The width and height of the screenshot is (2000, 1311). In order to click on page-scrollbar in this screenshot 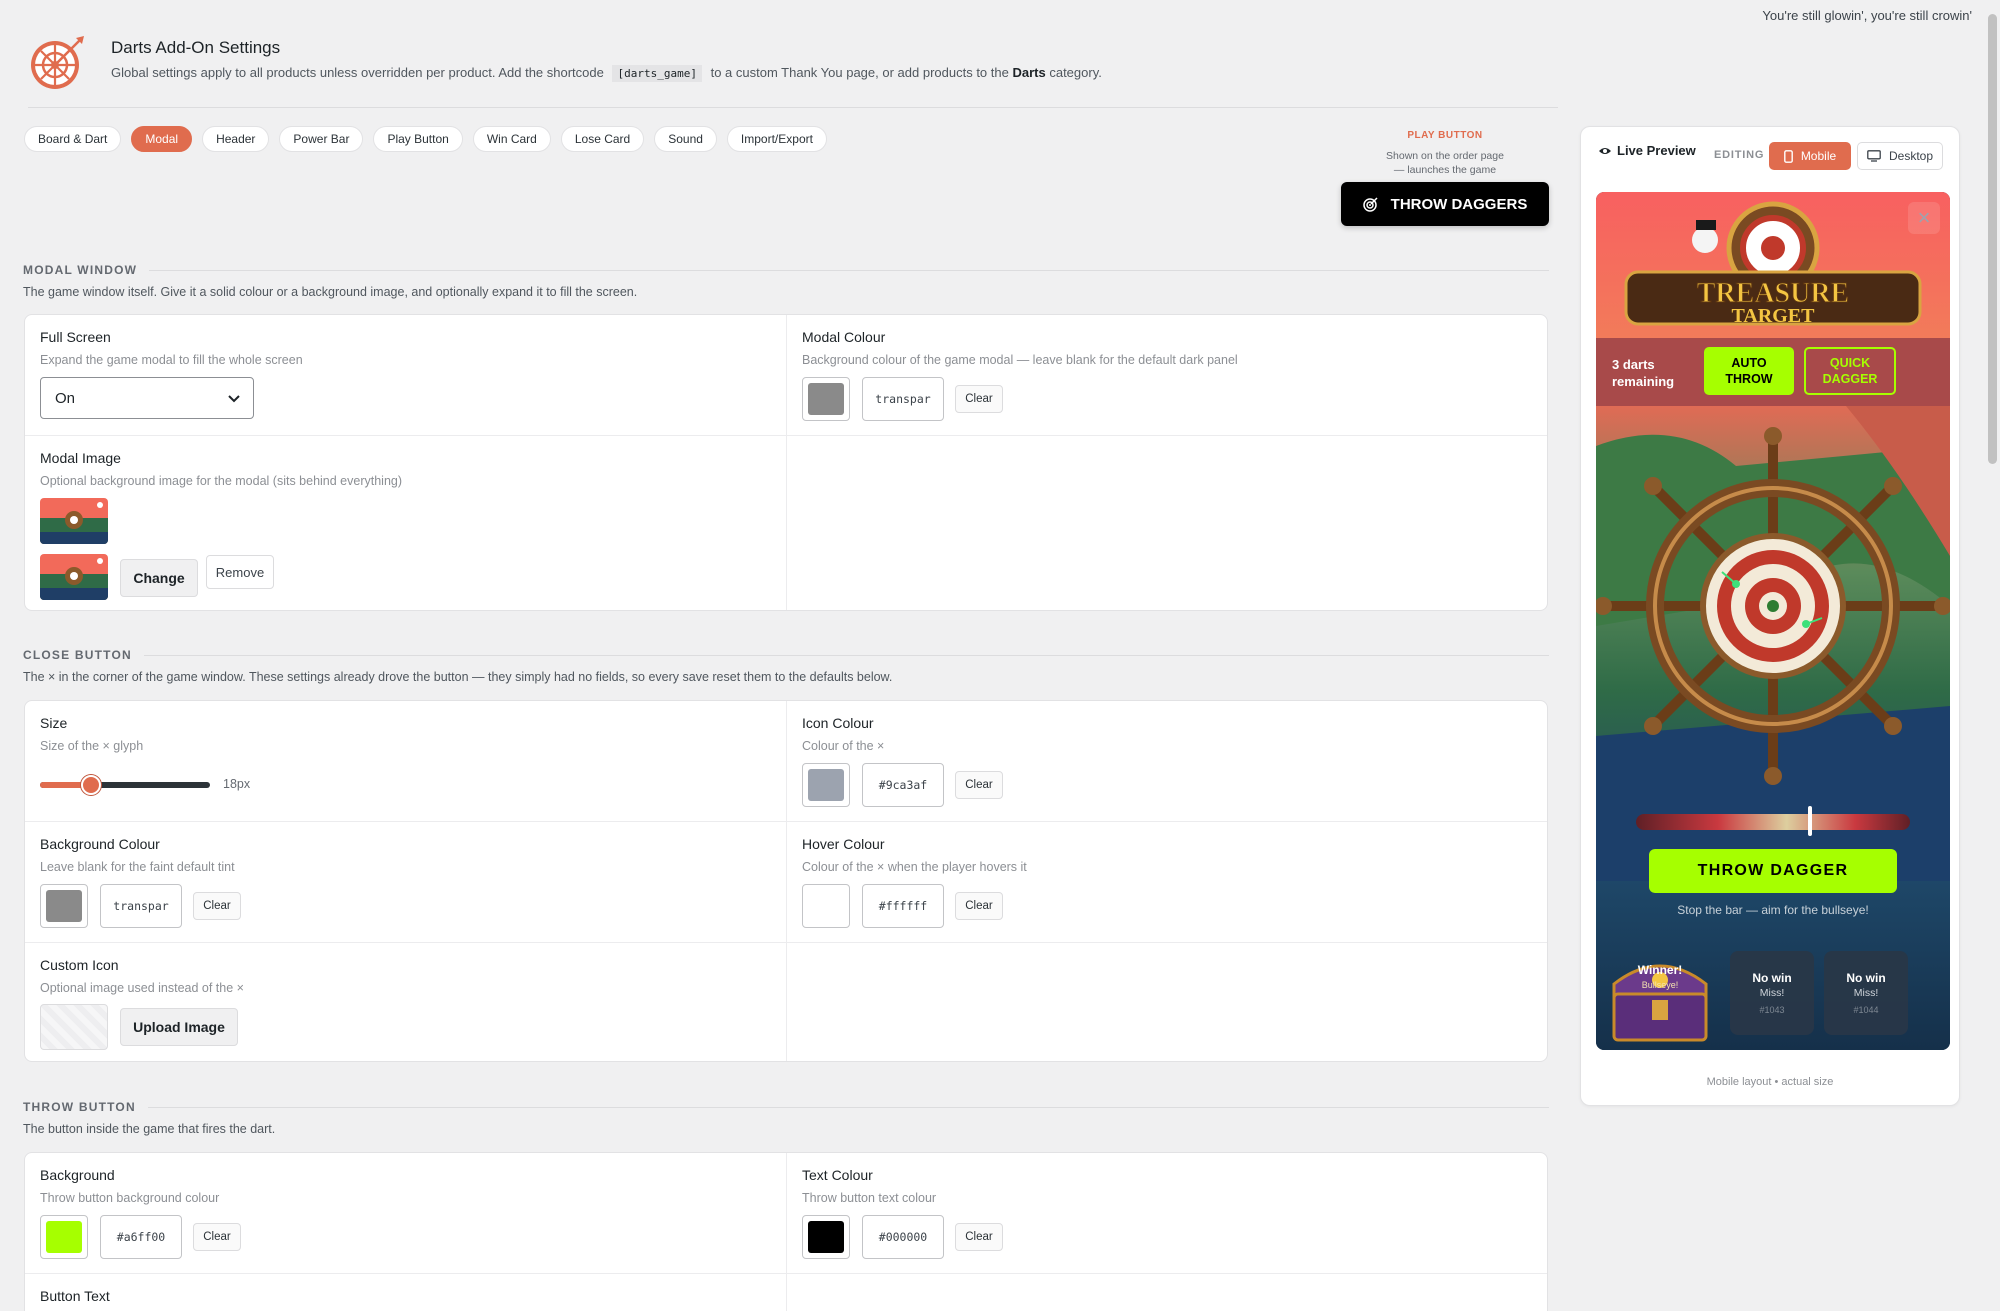, I will do `click(1992, 655)`.